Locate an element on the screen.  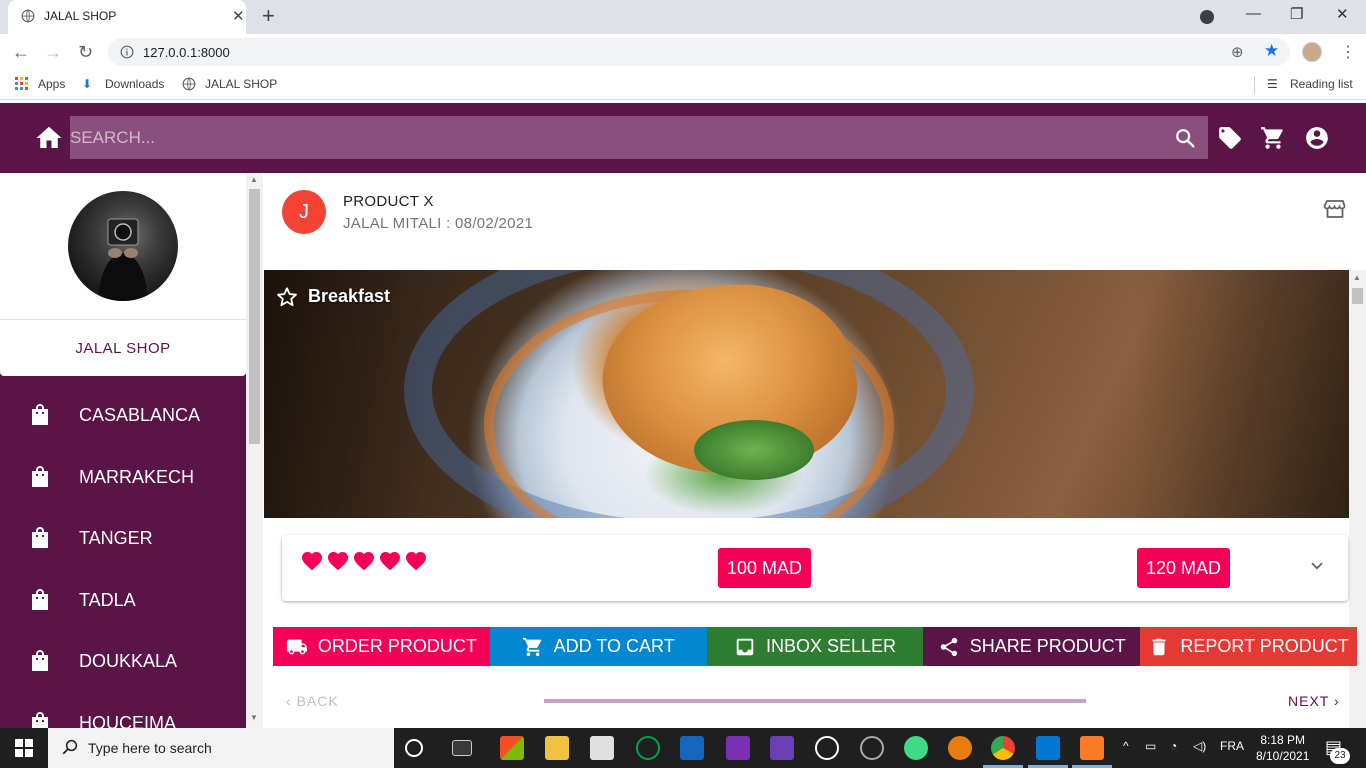
back-label: BACK is located at coordinates (317, 701).